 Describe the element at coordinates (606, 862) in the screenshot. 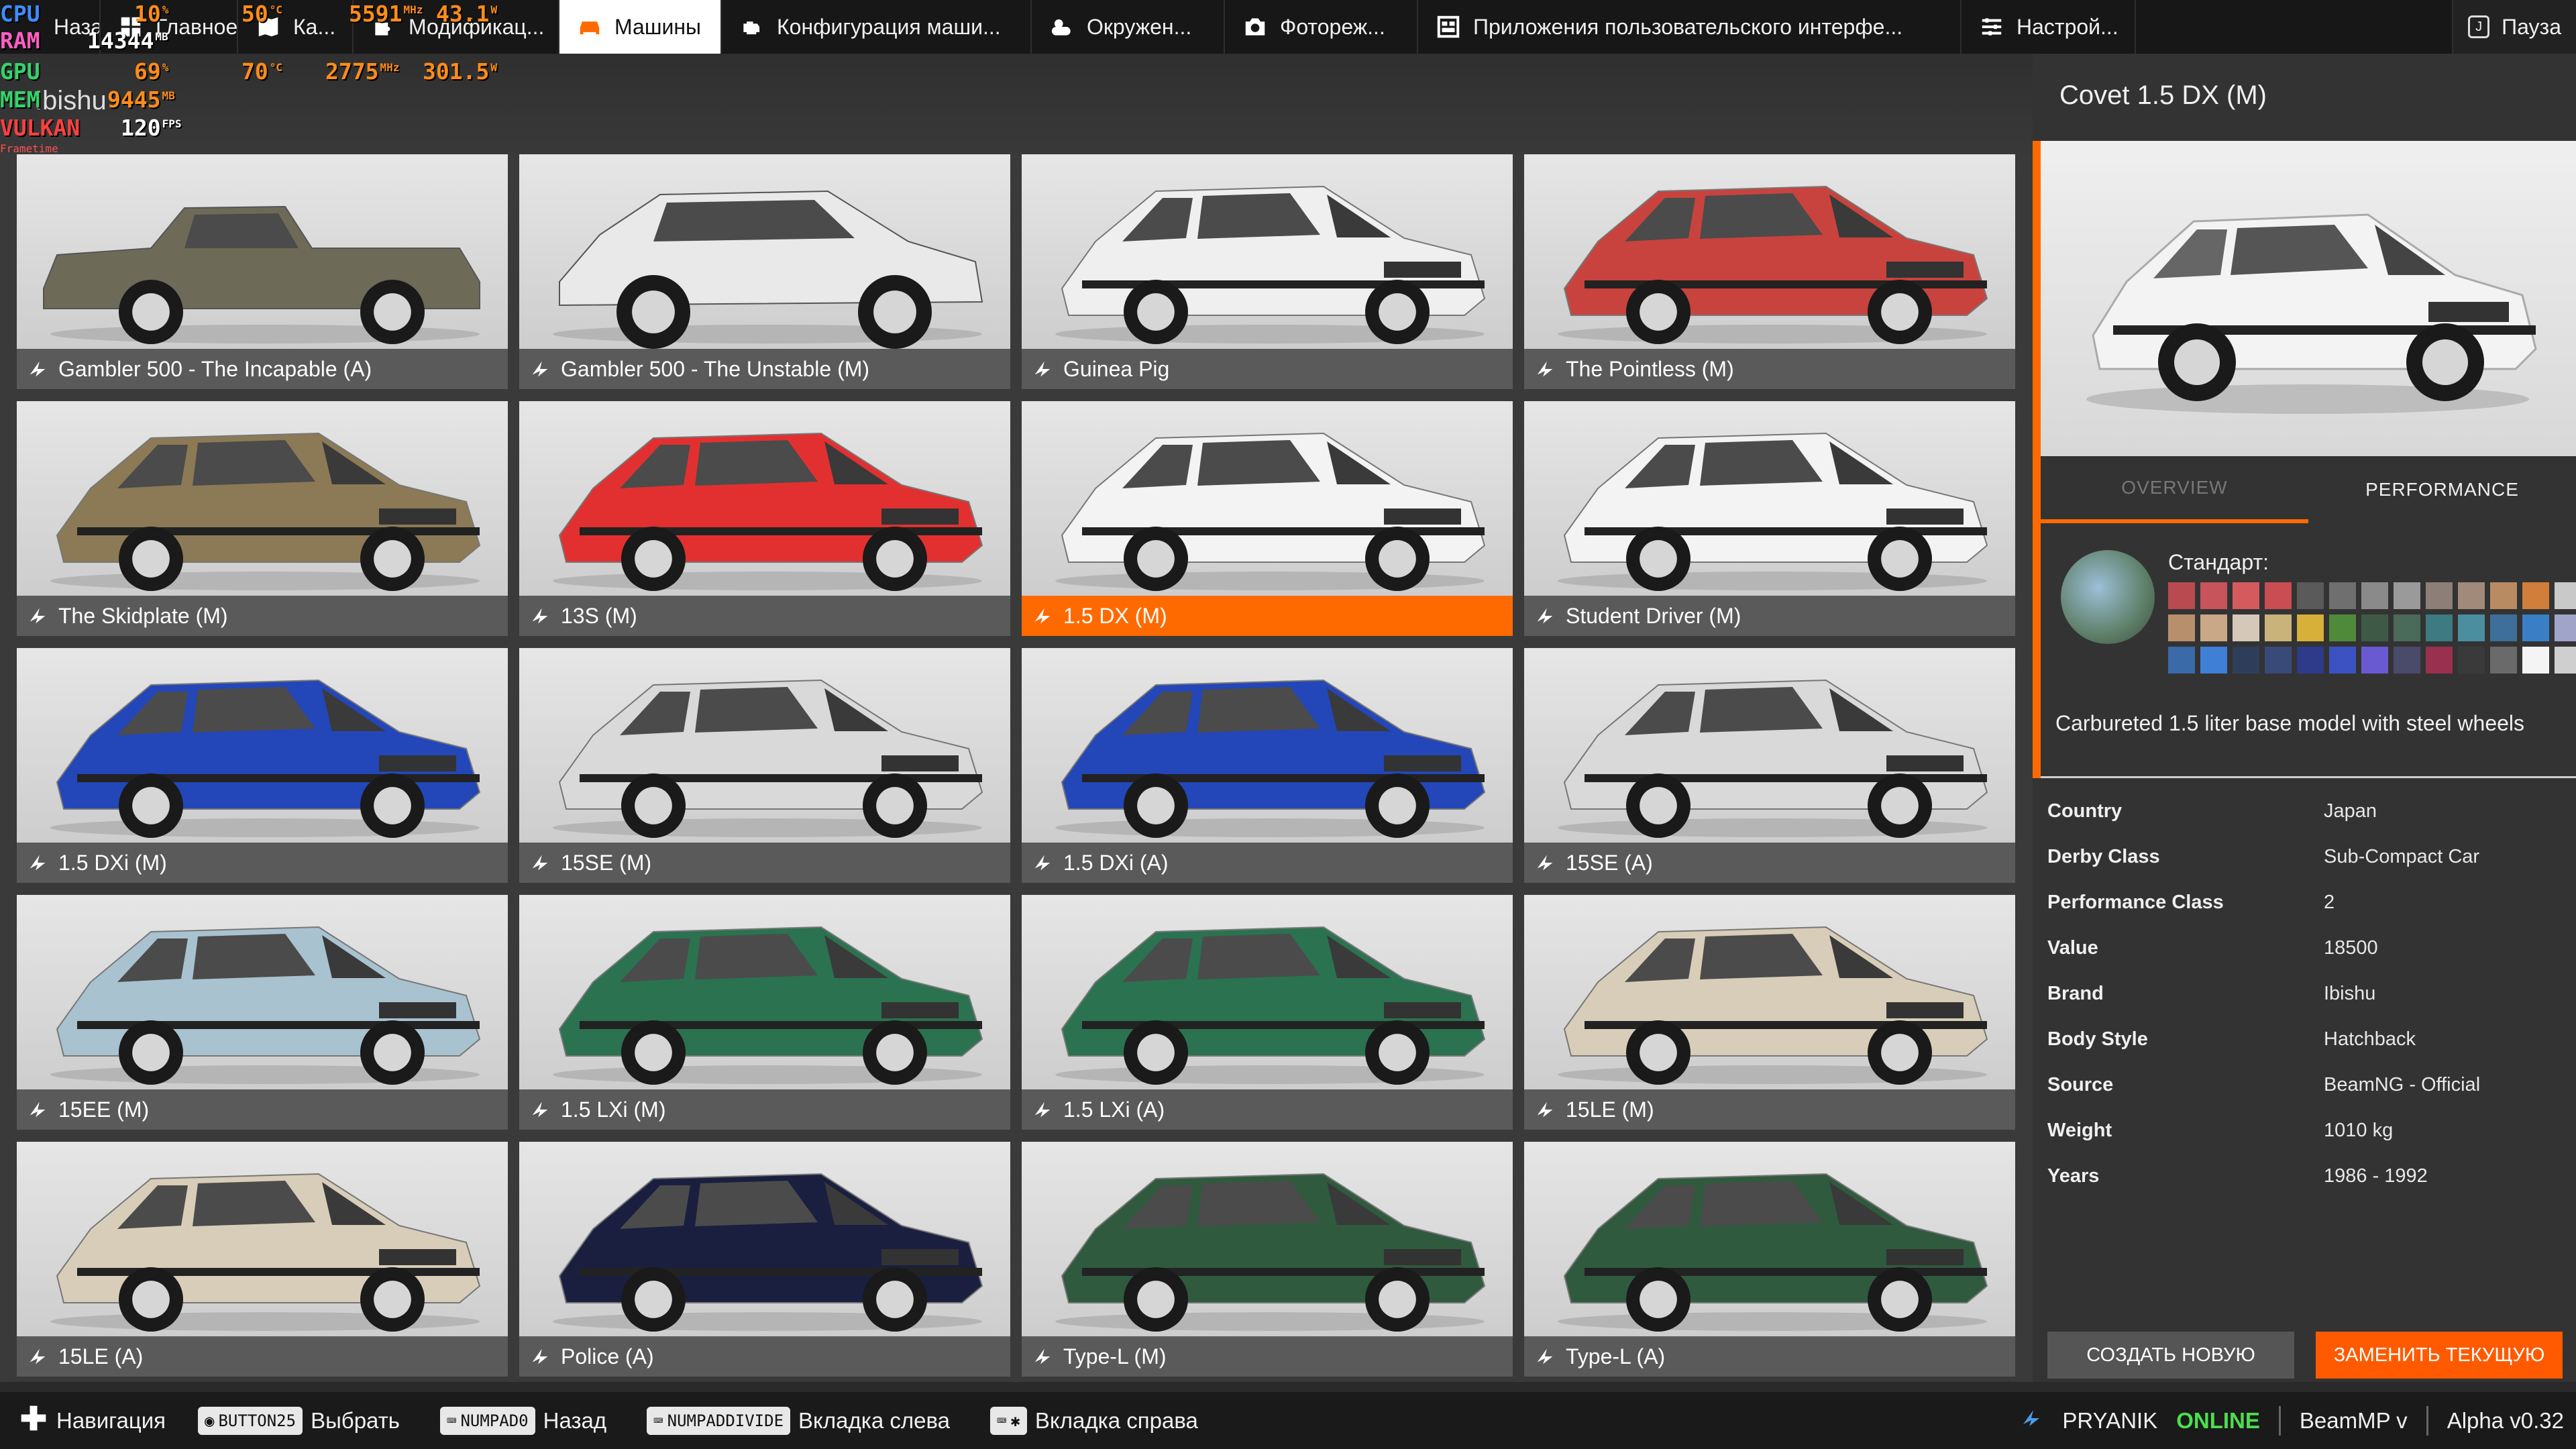

I see `vehicle-card-label: 15SE (M)` at that location.